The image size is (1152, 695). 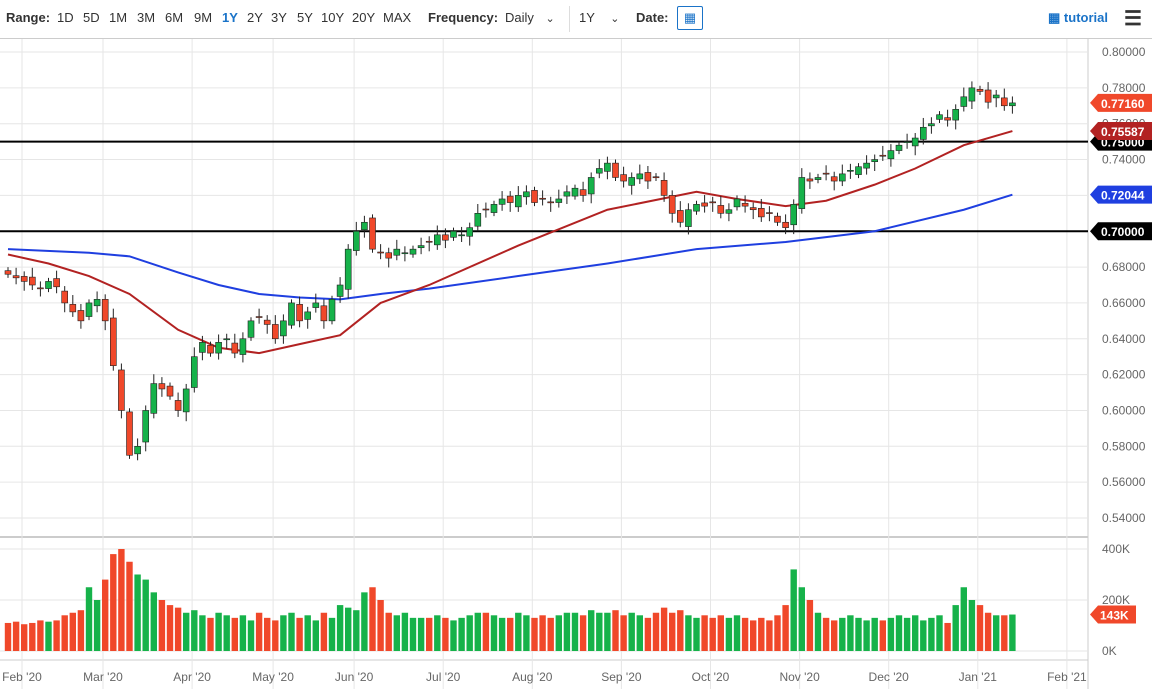 I want to click on x-tick-label: Feb '20, so click(x=22, y=677).